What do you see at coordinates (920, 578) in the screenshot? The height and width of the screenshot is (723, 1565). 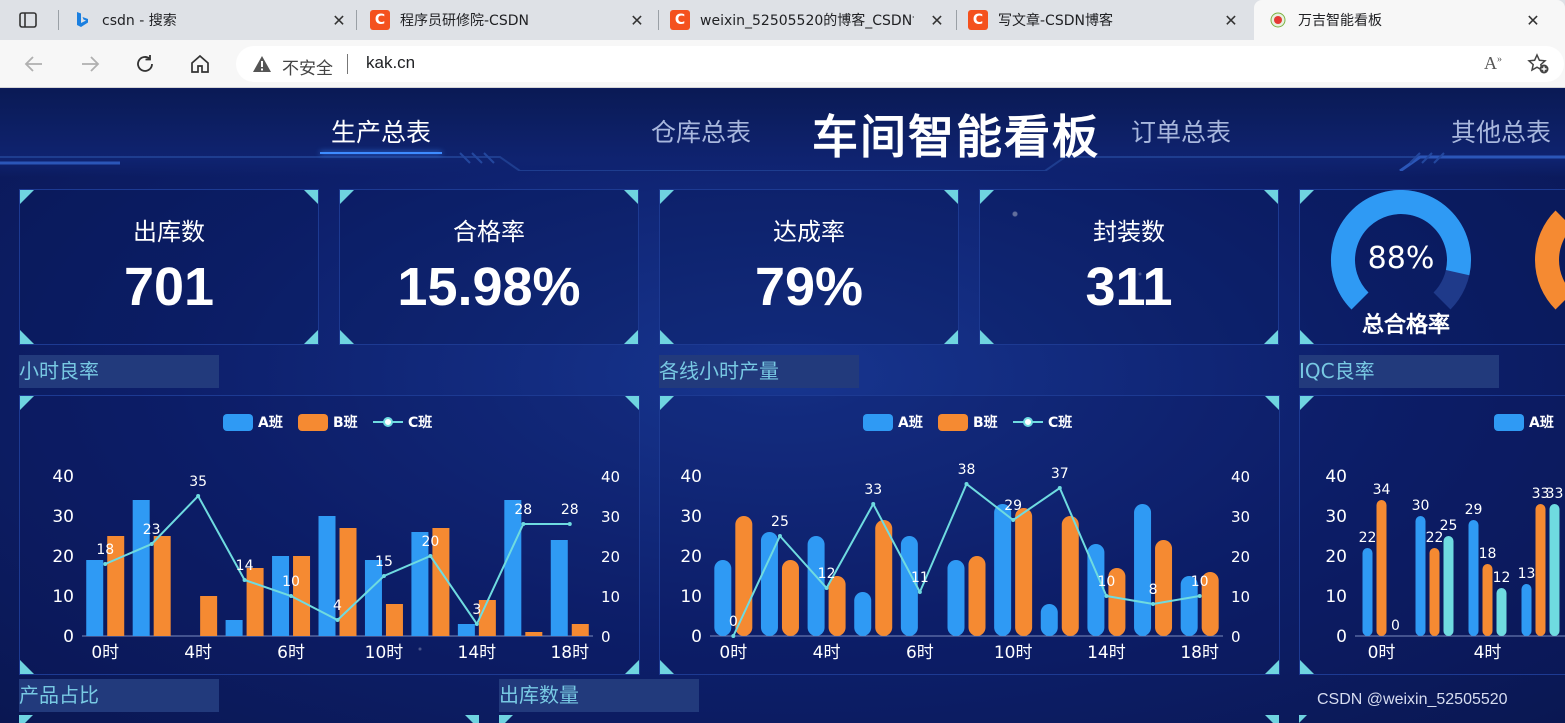 I see `data-label: 11` at bounding box center [920, 578].